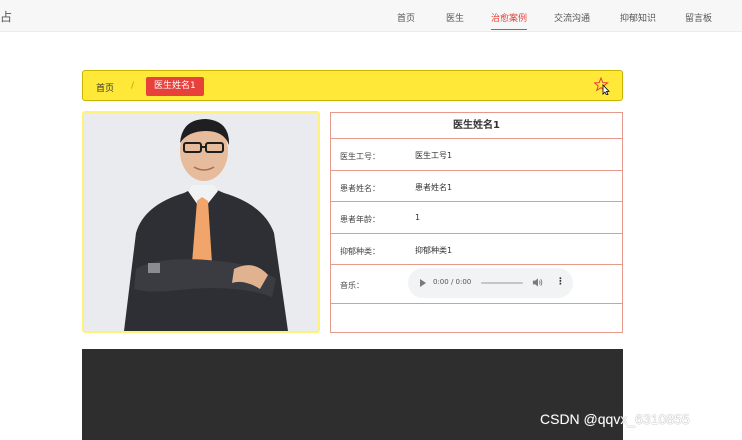 The height and width of the screenshot is (440, 742). Describe the element at coordinates (423, 283) in the screenshot. I see `play-icon` at that location.